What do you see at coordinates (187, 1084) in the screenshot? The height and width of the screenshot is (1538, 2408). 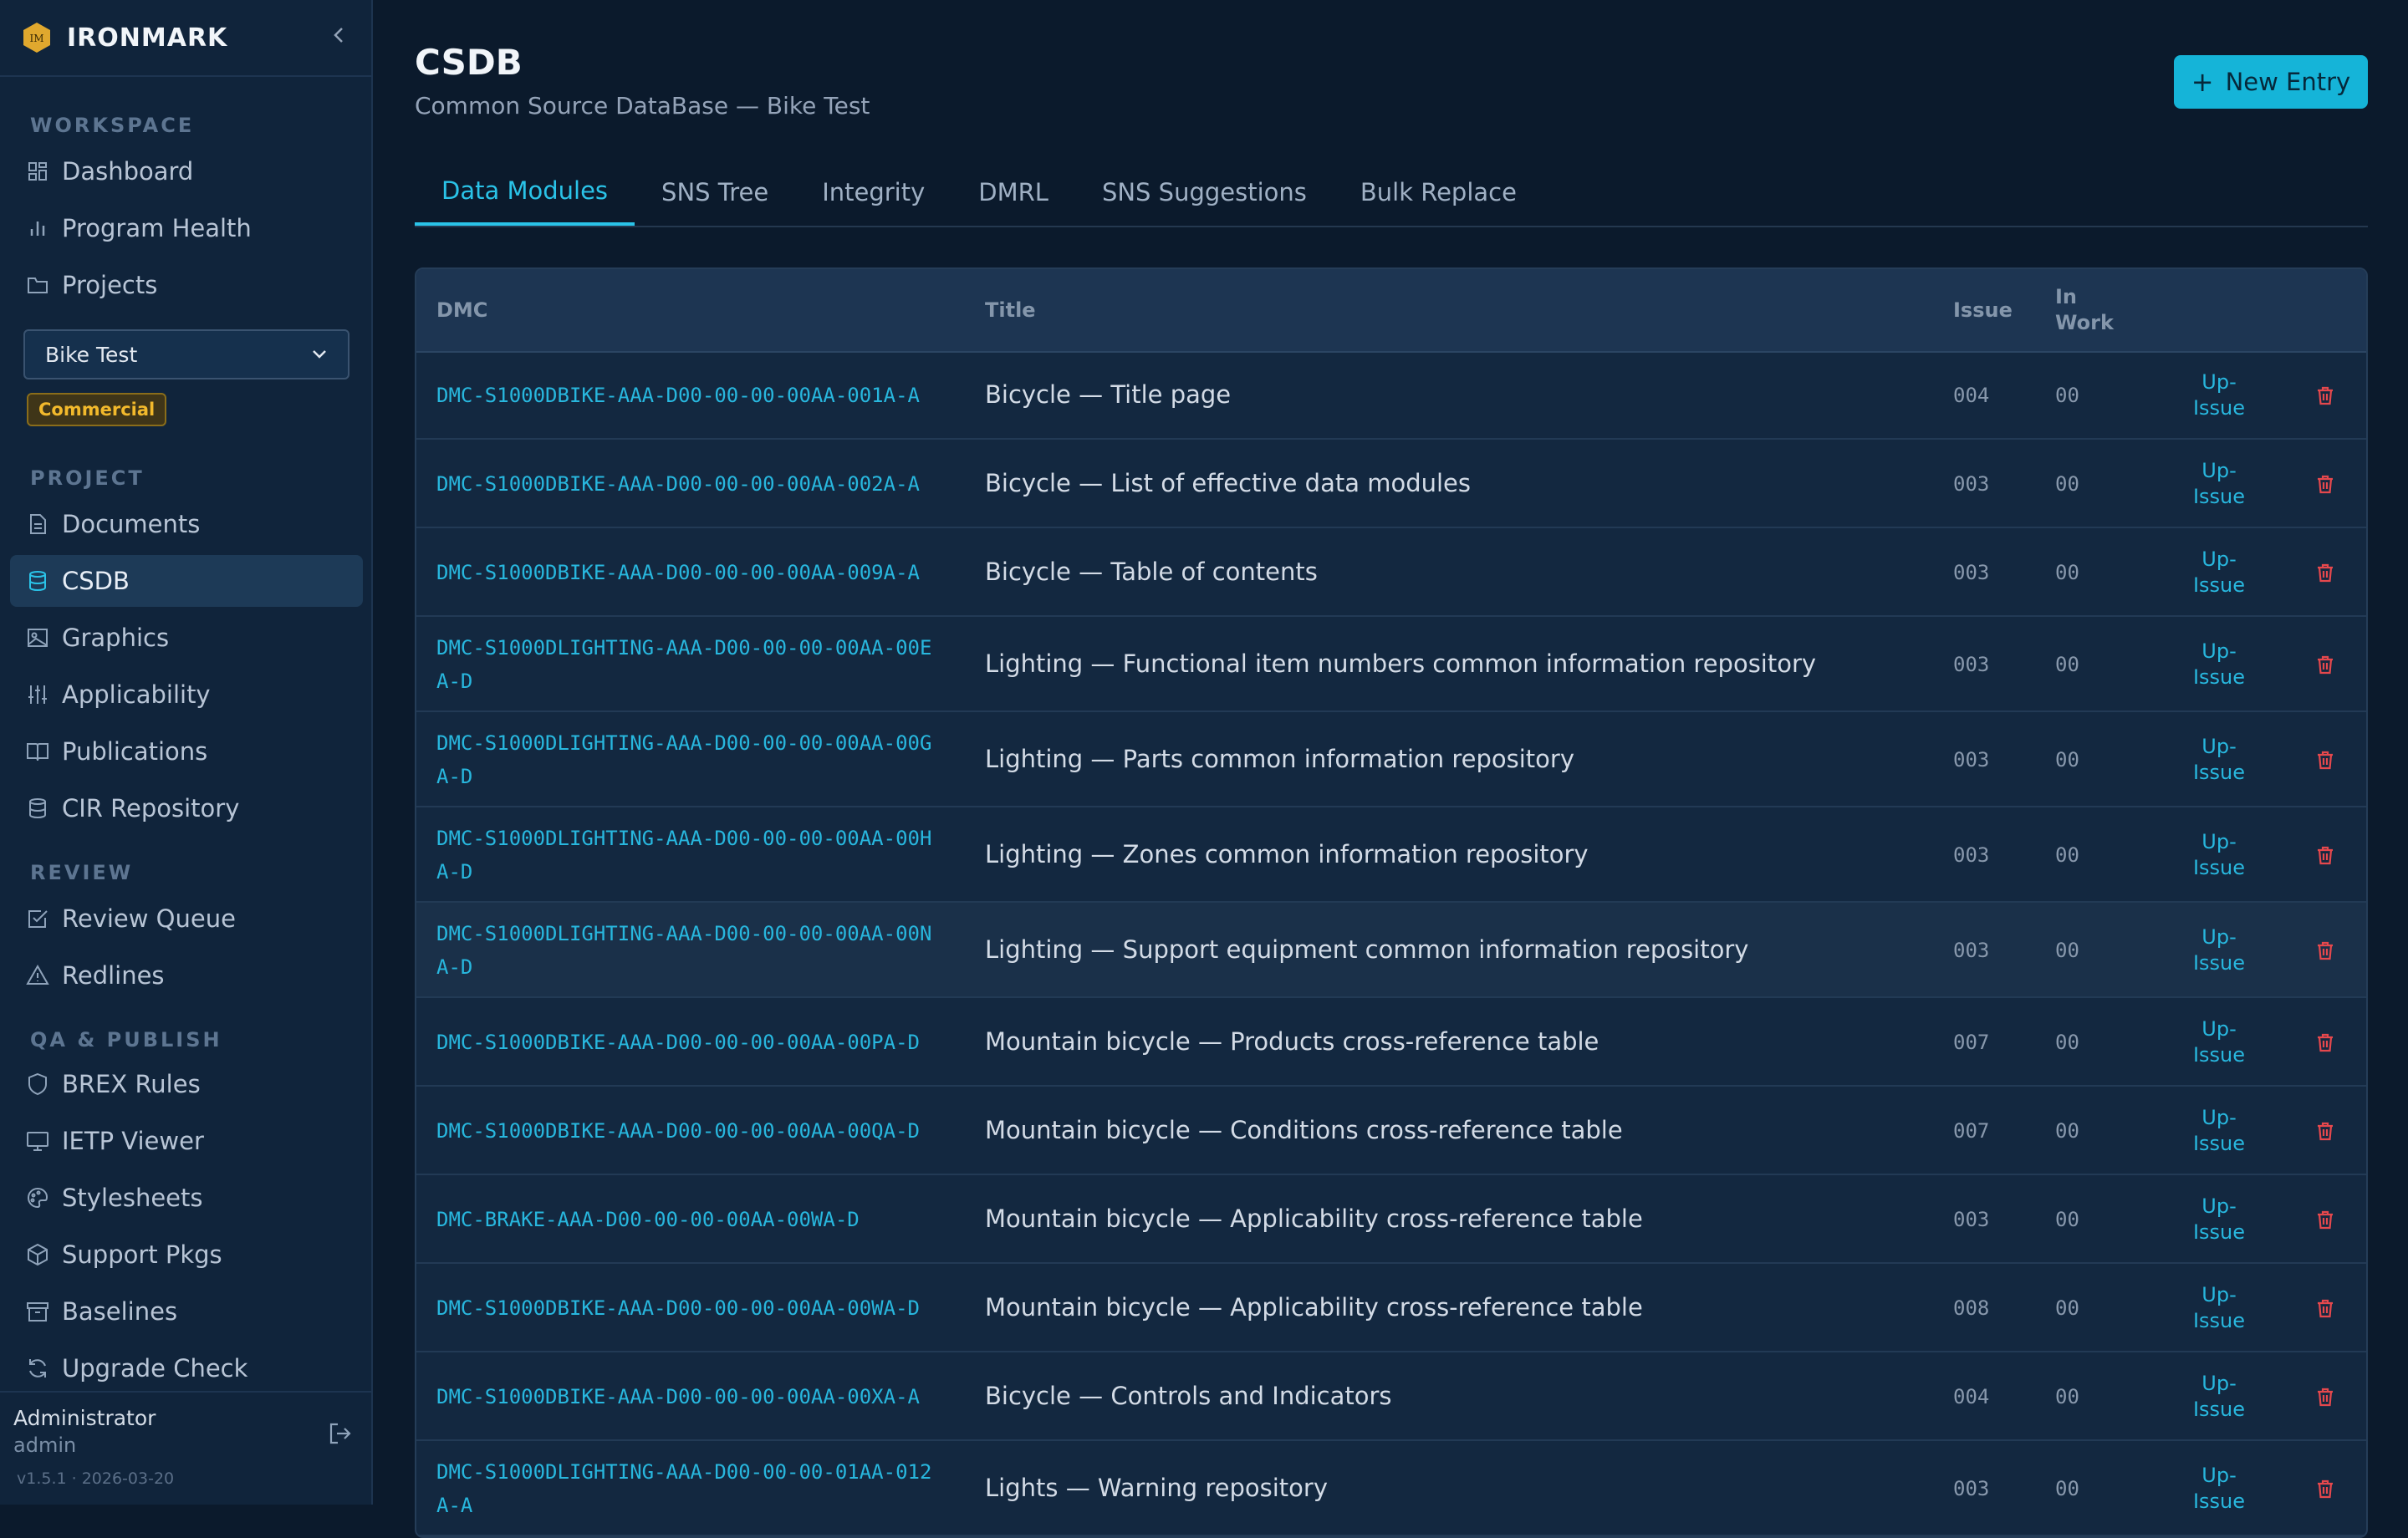 I see `sidebar-item-brex-rules: BREX Rules` at bounding box center [187, 1084].